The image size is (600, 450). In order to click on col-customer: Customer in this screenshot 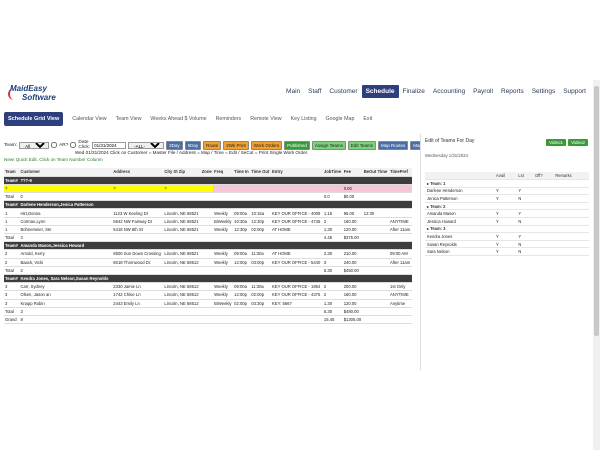, I will do `click(66, 172)`.